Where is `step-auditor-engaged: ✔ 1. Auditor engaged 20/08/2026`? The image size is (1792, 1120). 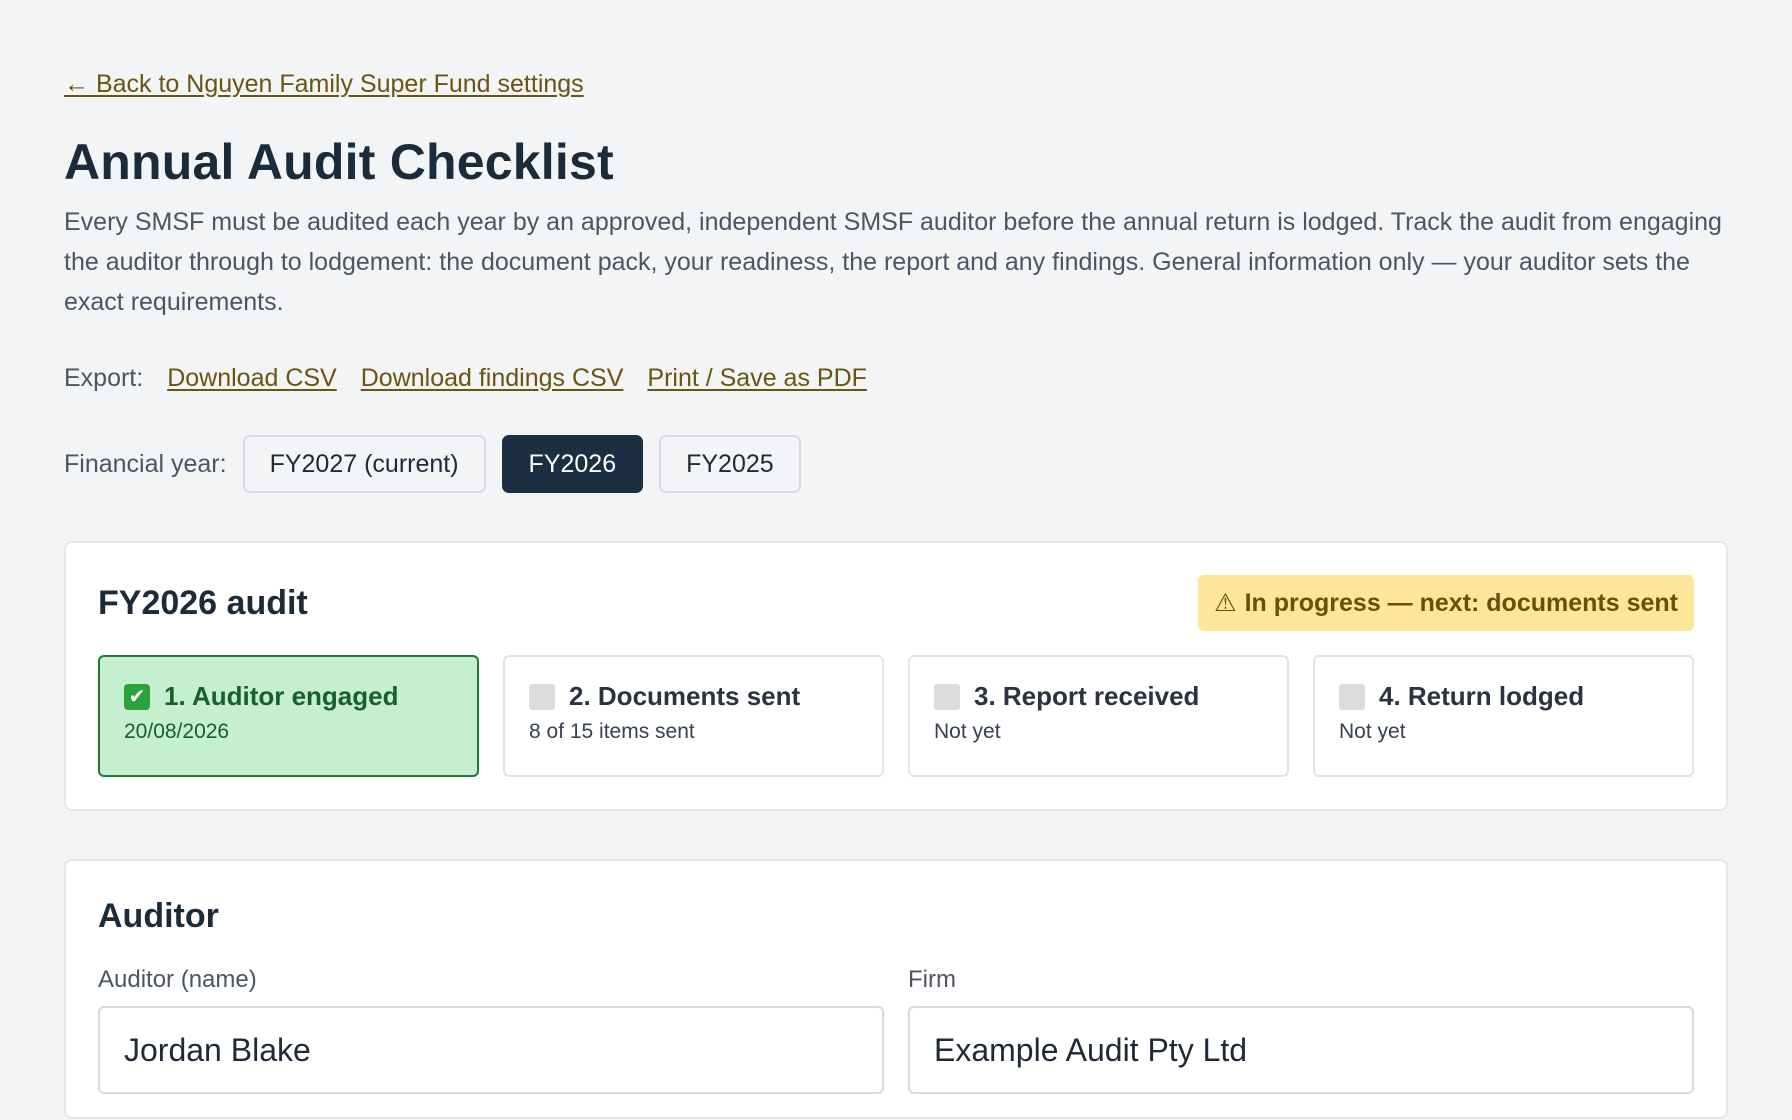 step-auditor-engaged: ✔ 1. Auditor engaged 20/08/2026 is located at coordinates (288, 716).